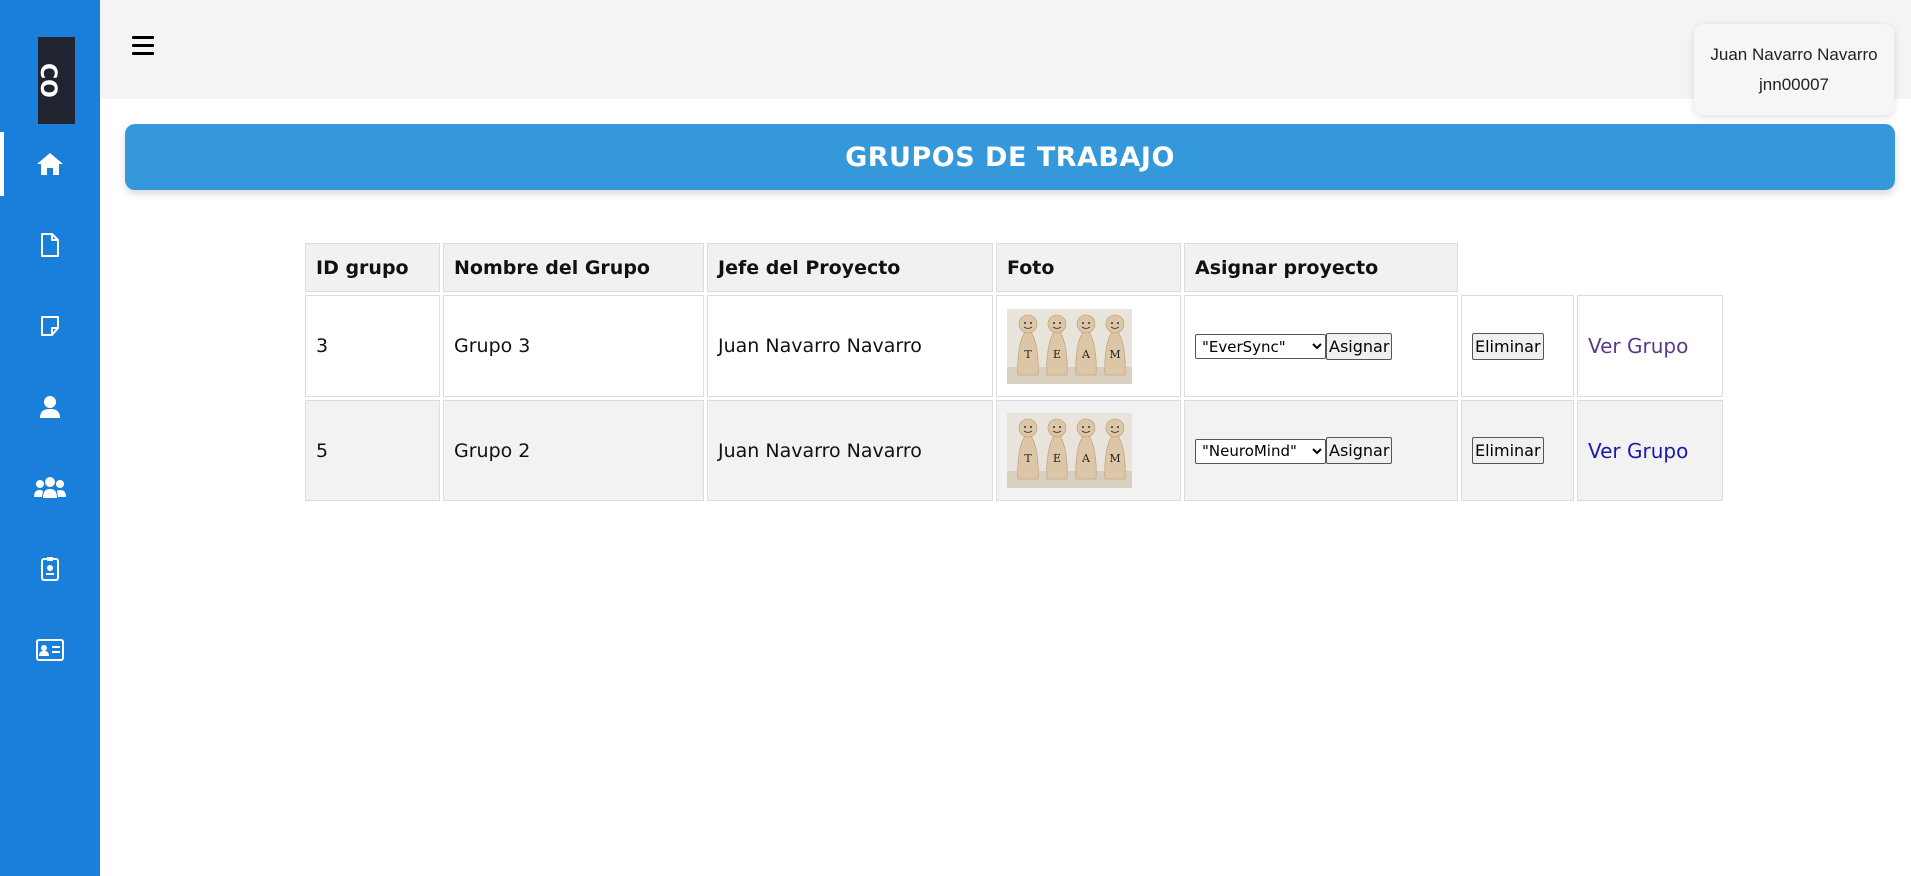 This screenshot has width=1911, height=876. I want to click on cell-assign: "NeuroMind" Asignar, so click(1321, 450).